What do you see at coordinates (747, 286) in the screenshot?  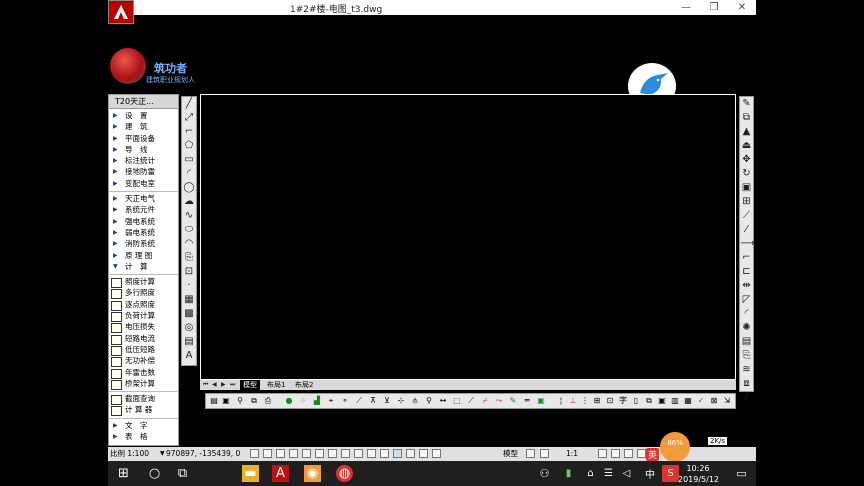 I see `join-icon: ⇹` at bounding box center [747, 286].